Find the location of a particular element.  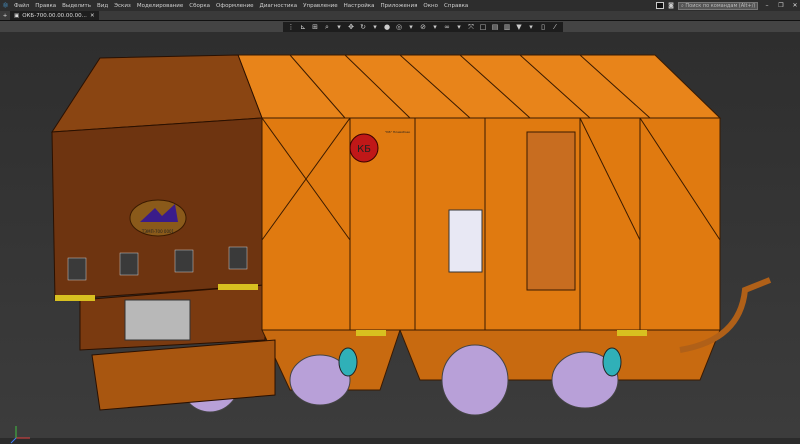

menu-view: Вид is located at coordinates (102, 6).